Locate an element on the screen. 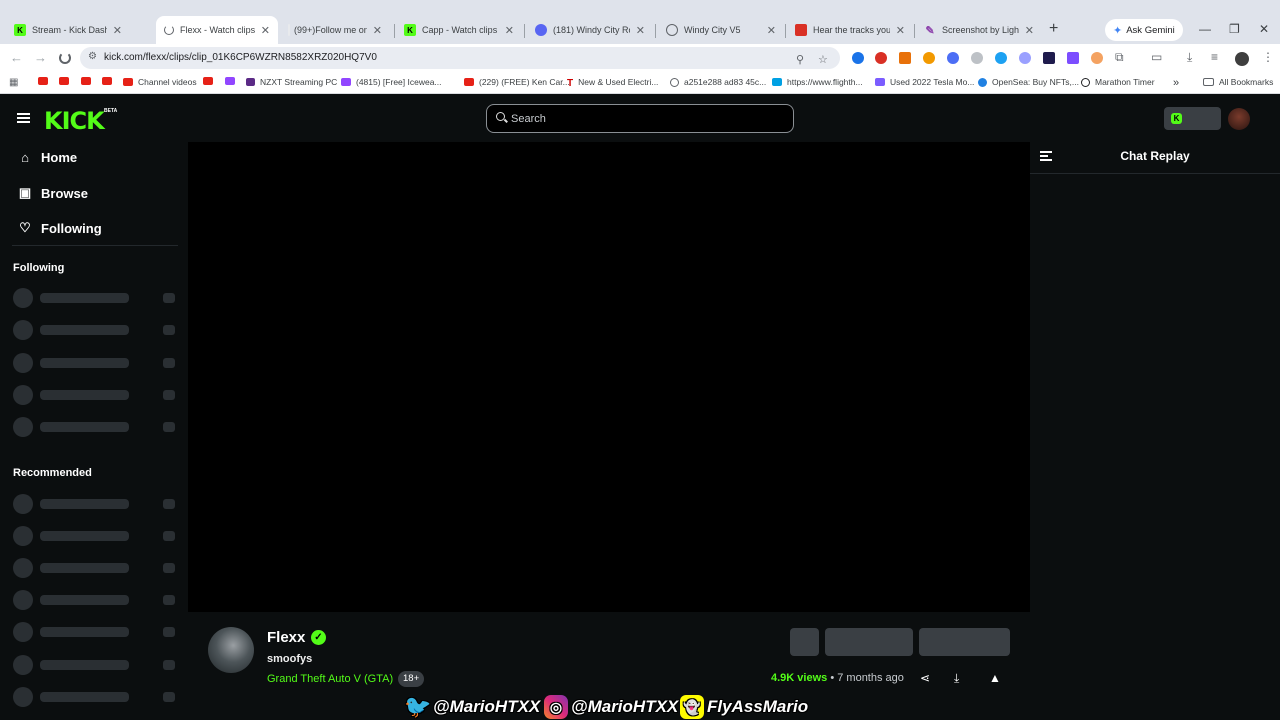  sidebar-divider is located at coordinates (95, 245).